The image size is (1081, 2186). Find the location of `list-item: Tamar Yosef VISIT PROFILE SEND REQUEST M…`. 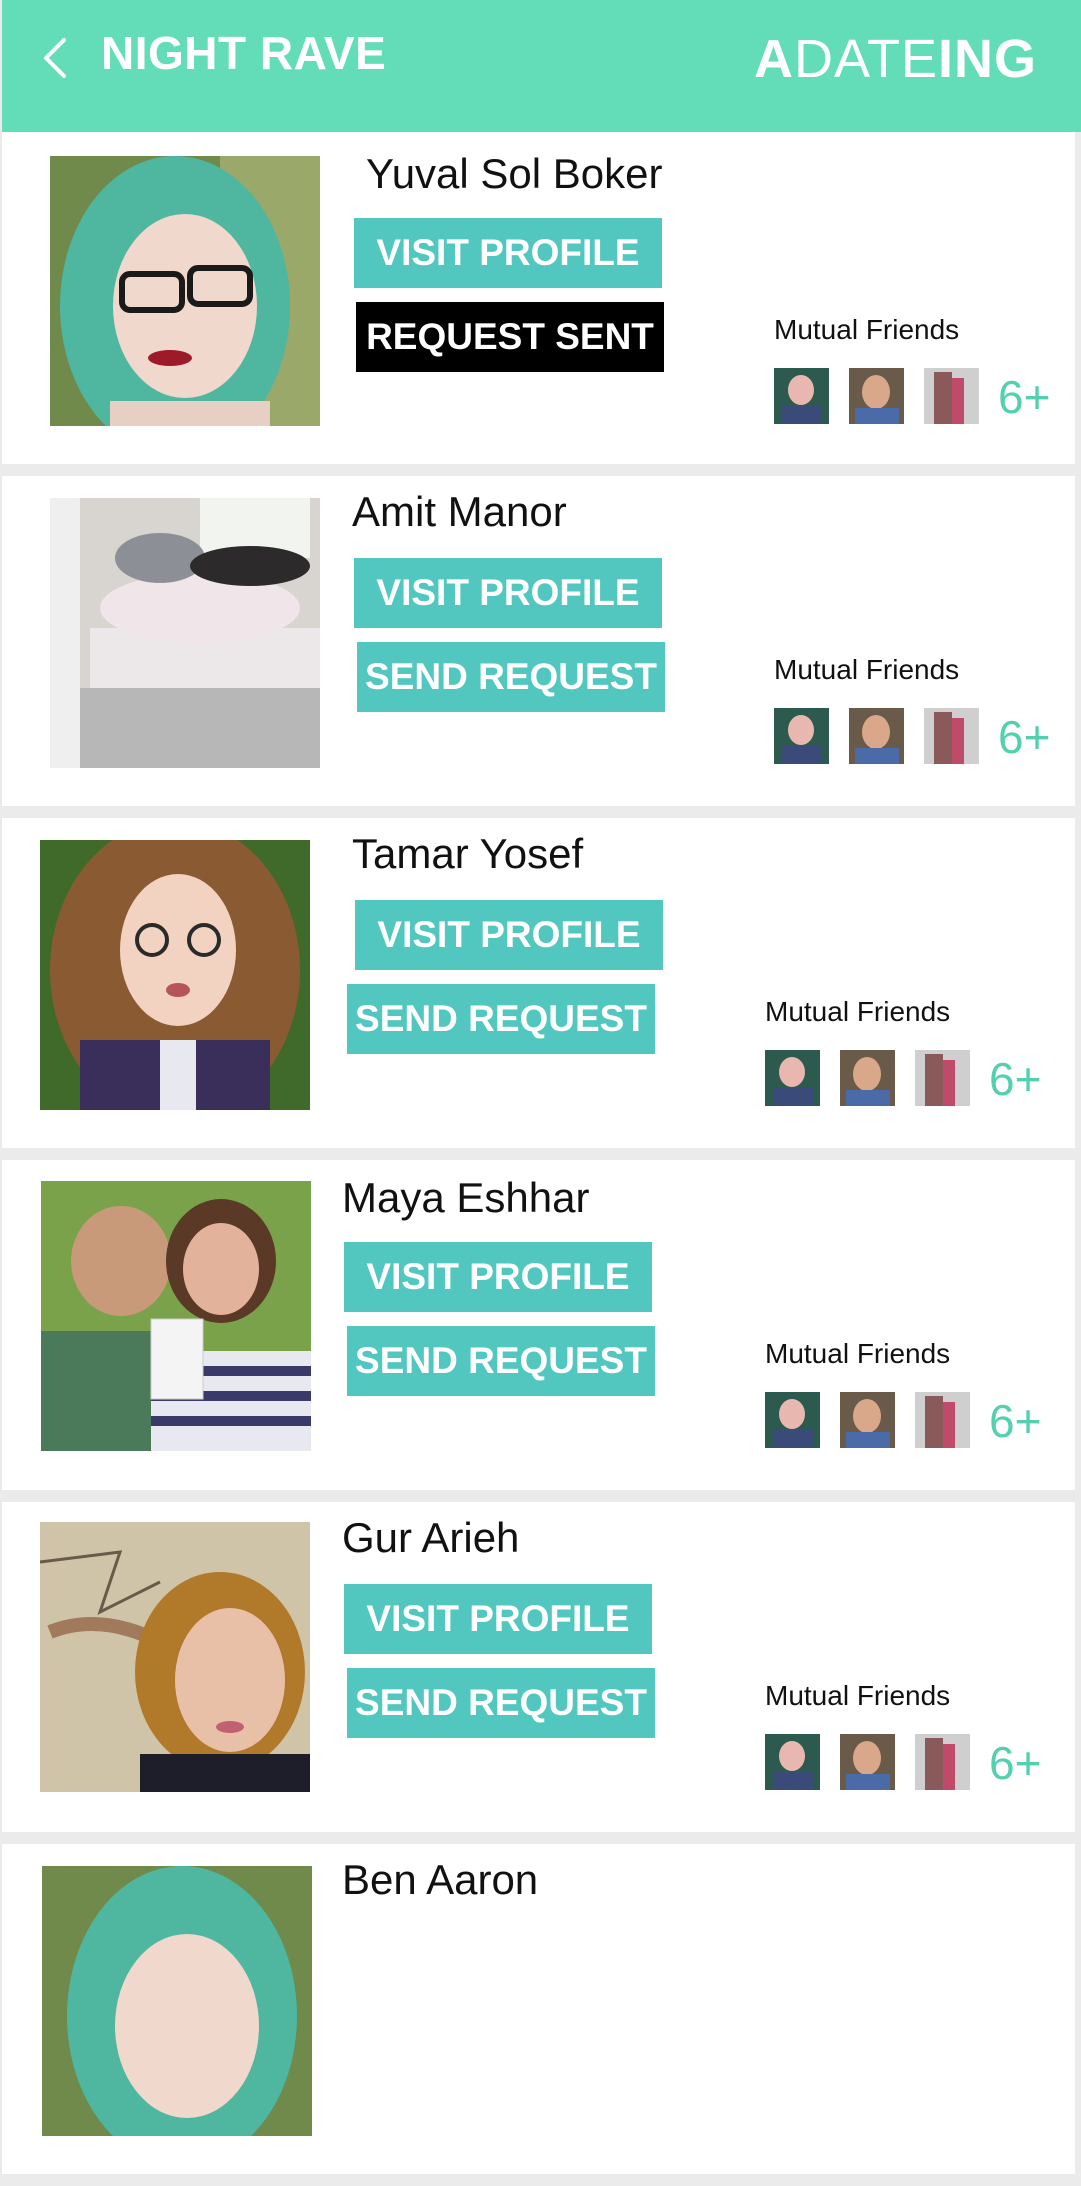

list-item: Tamar Yosef VISIT PROFILE SEND REQUEST M… is located at coordinates (538, 983).